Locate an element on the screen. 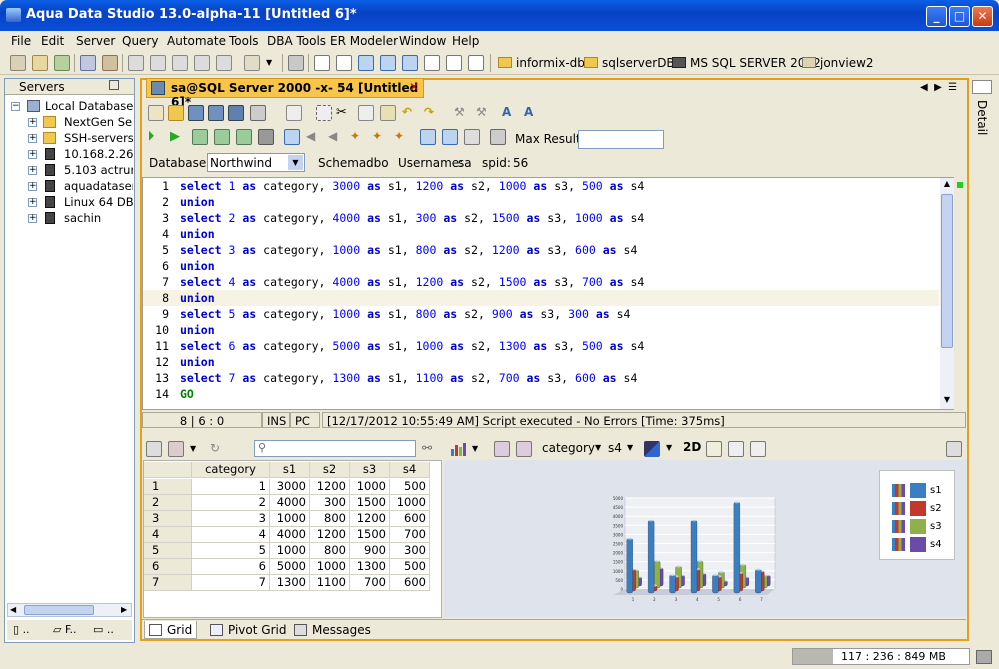  pivot-icon is located at coordinates (502, 449).